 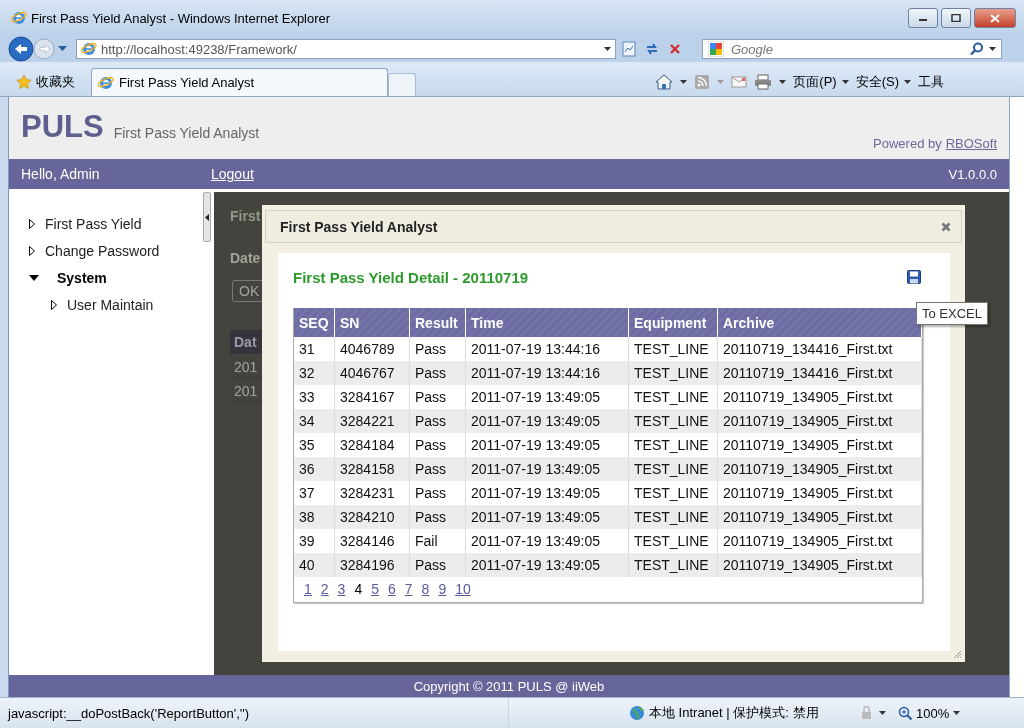 I want to click on menu-item: System, so click(x=82, y=277).